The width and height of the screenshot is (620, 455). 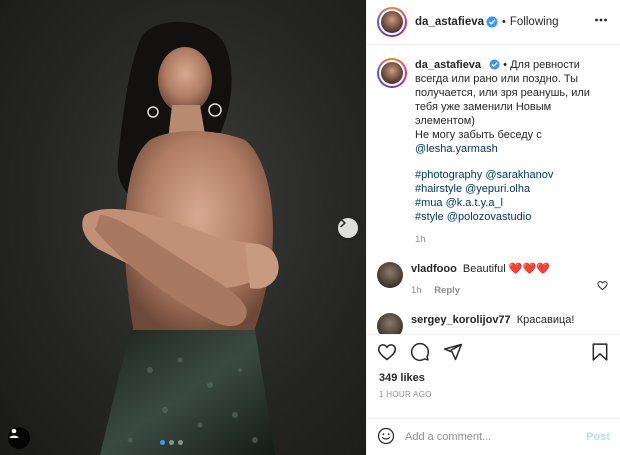 I want to click on like-comment-button, so click(x=602, y=286).